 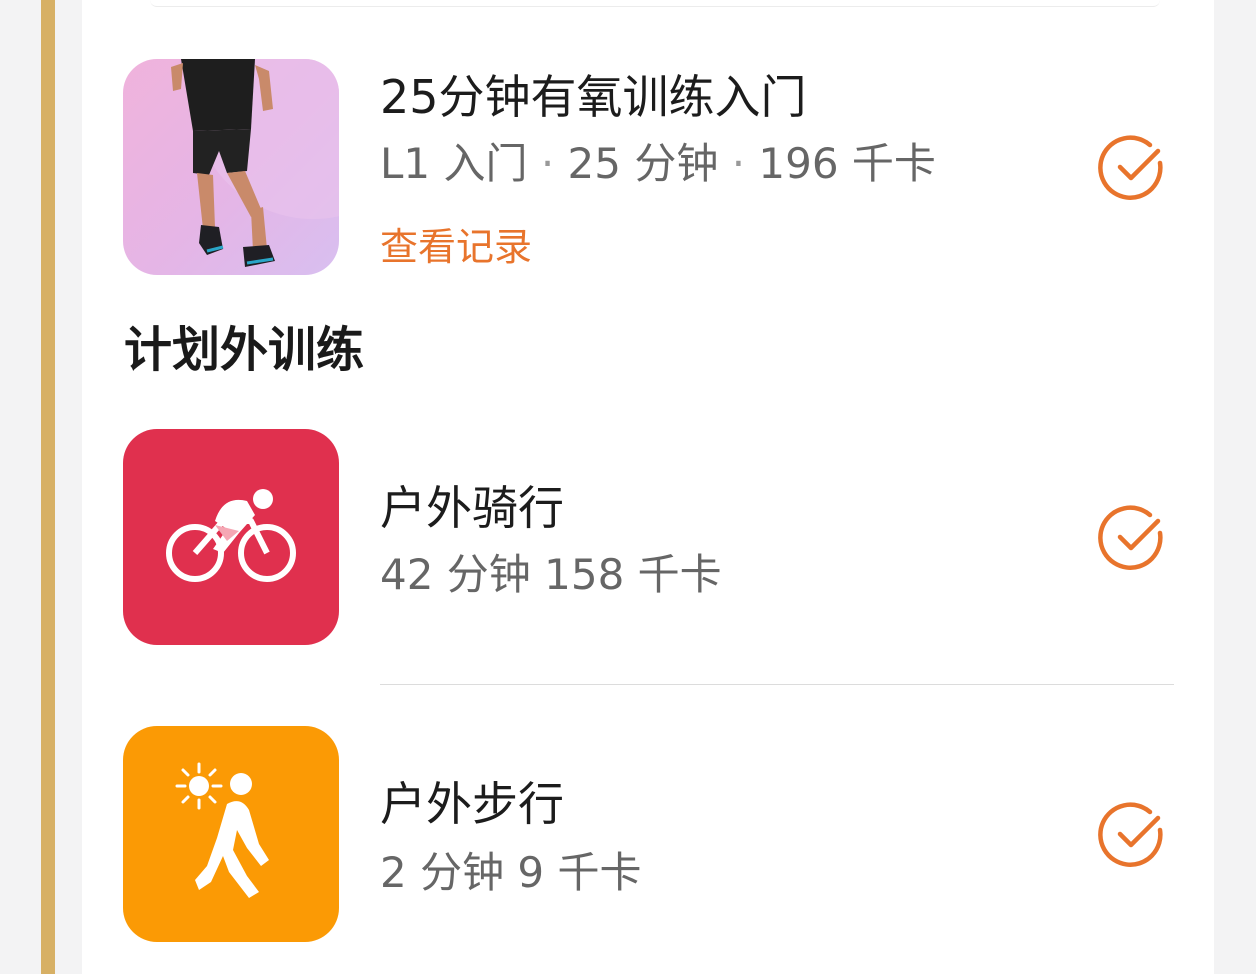 I want to click on view-record-link: 查看记录, so click(x=456, y=247).